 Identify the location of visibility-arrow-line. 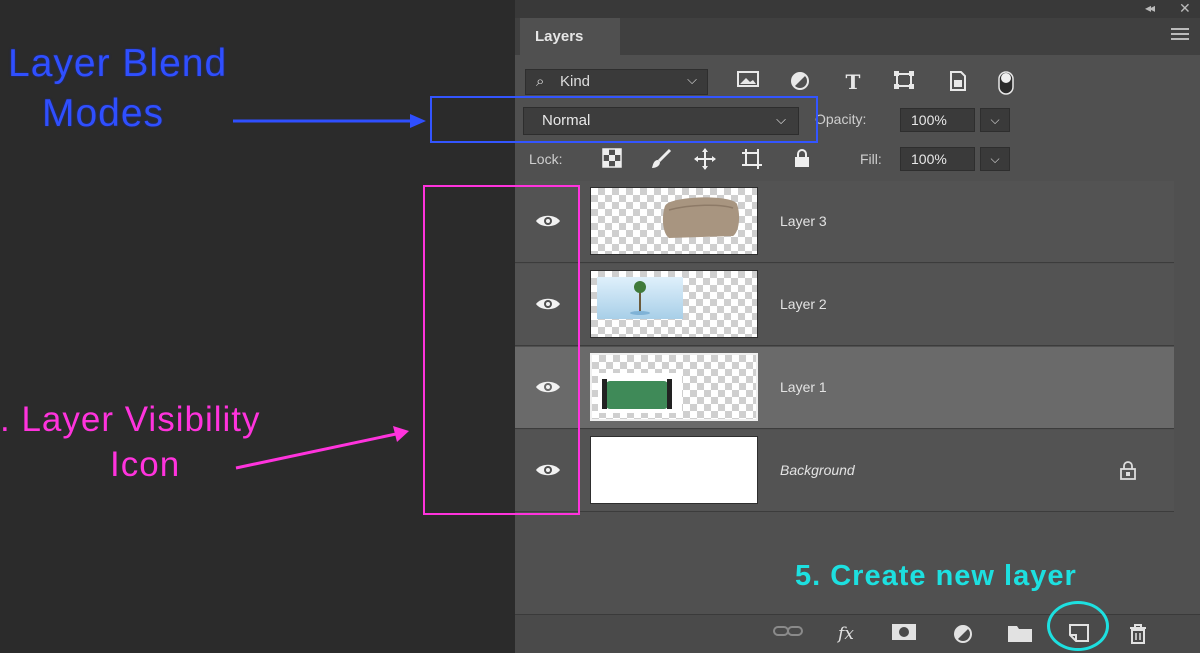
(316, 451).